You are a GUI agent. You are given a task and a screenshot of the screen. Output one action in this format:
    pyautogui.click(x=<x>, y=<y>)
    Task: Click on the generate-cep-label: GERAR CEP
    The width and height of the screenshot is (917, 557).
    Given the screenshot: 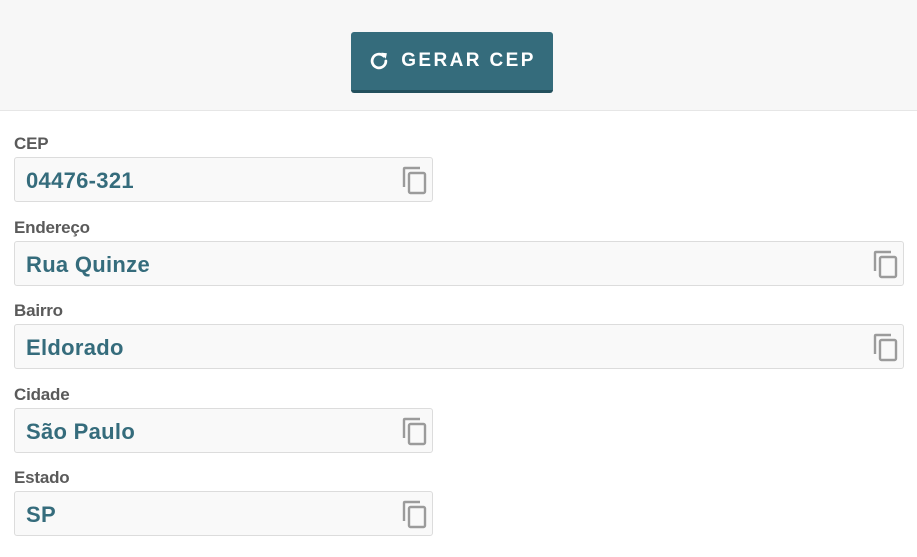 What is the action you would take?
    pyautogui.click(x=468, y=60)
    